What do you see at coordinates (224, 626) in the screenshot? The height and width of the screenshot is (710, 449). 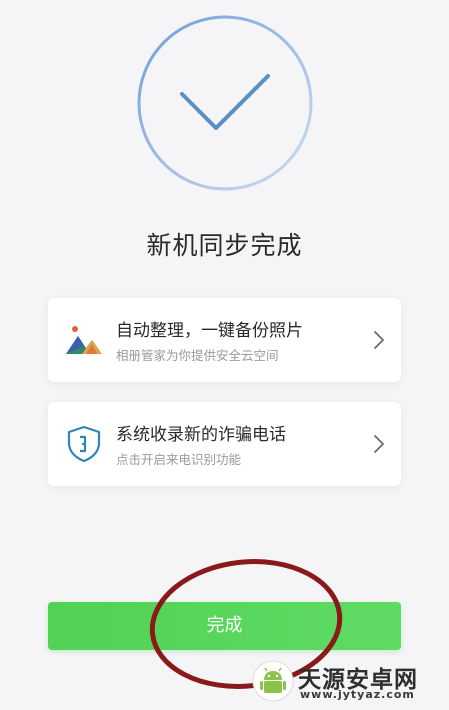 I see `done-button: 完成` at bounding box center [224, 626].